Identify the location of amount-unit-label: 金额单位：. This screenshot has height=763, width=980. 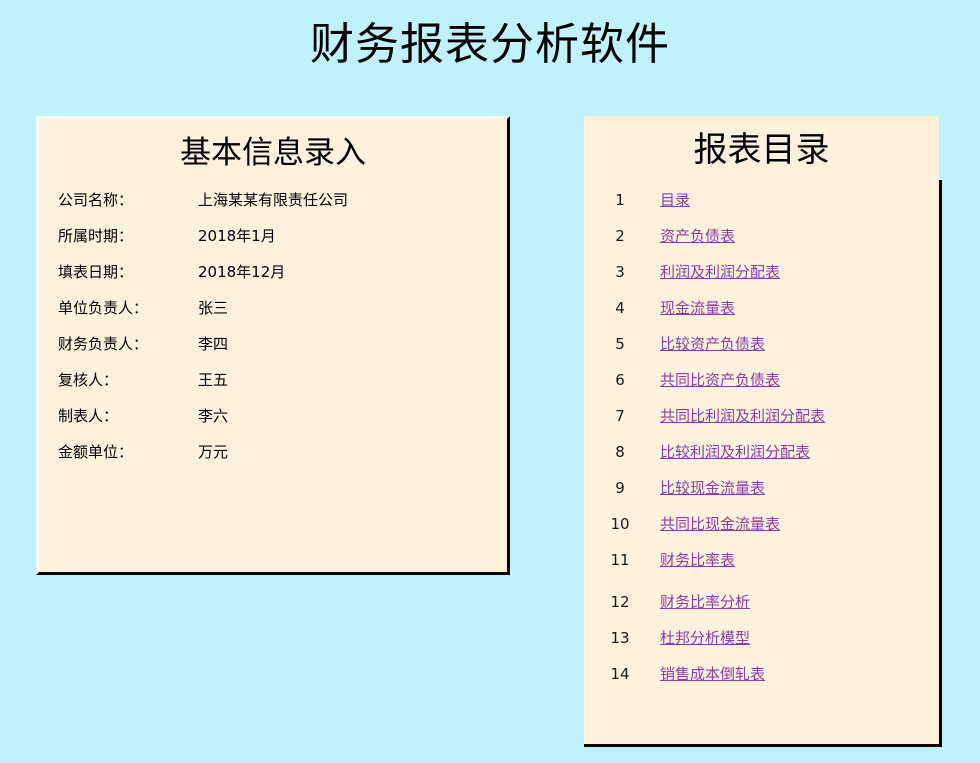
(96, 452).